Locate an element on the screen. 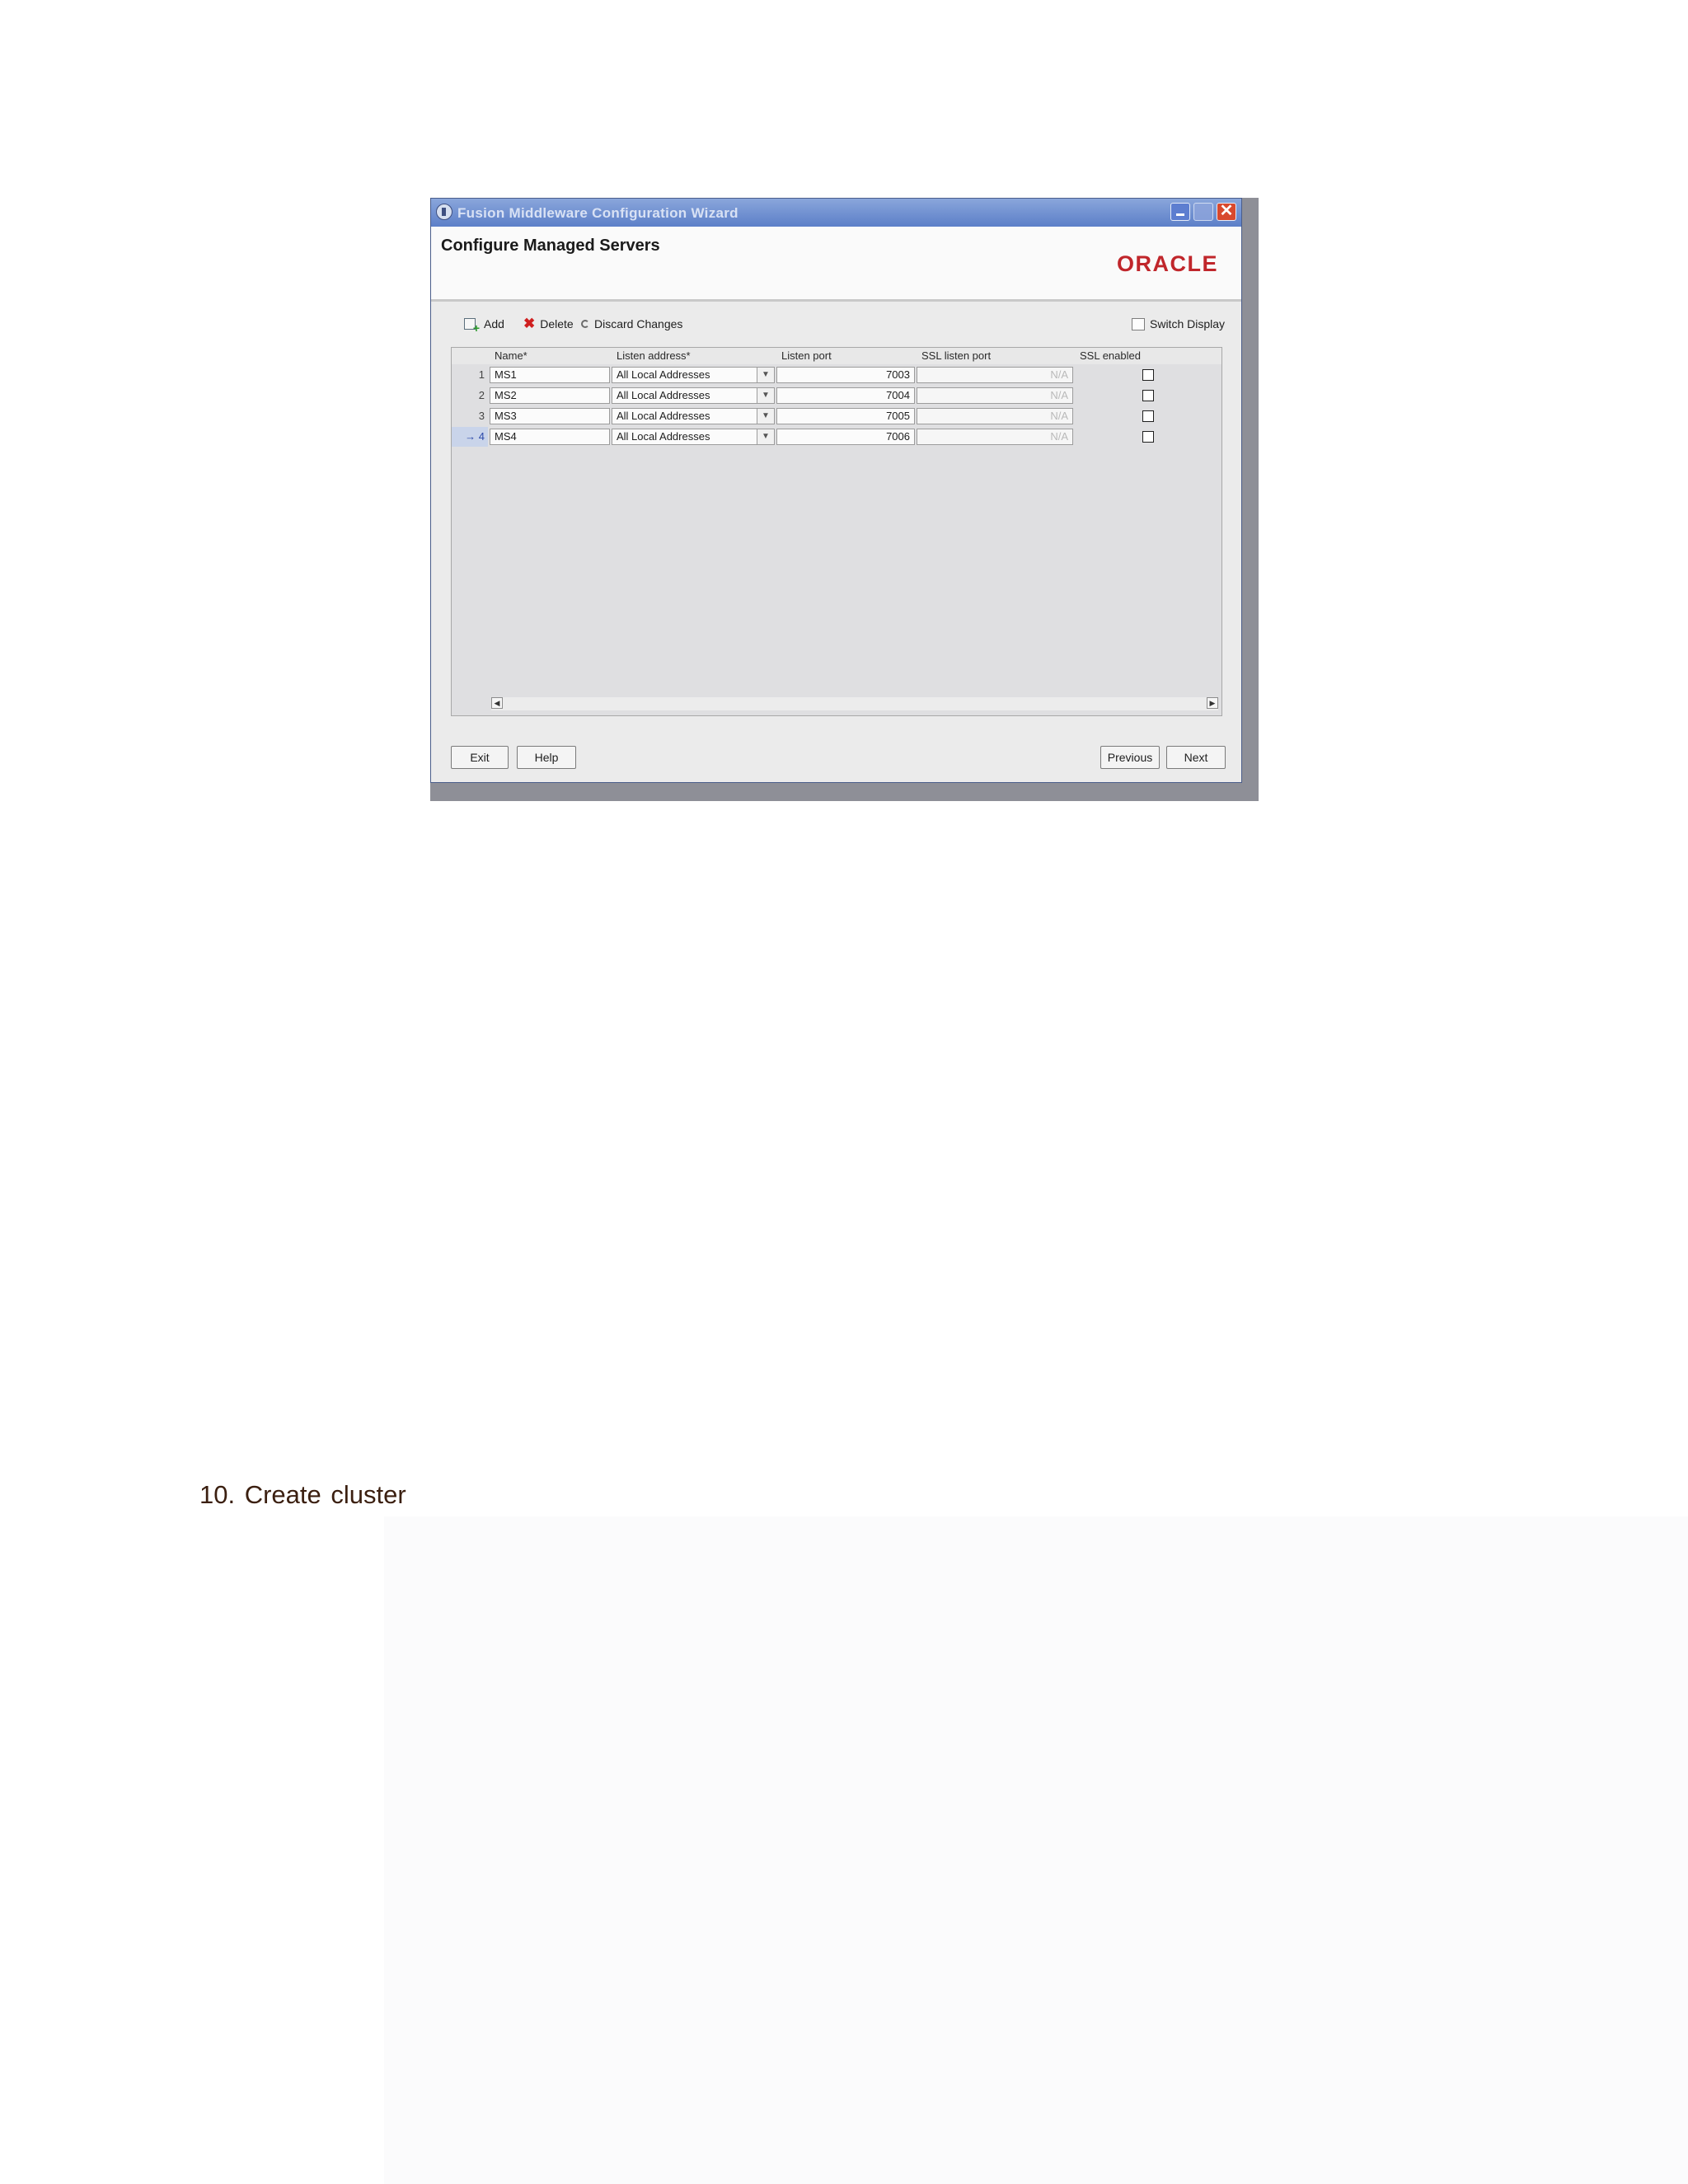 The image size is (1688, 2184). table-row: 2 MS2 All Local Addresses ▼ 7004 N/A is located at coordinates (836, 396).